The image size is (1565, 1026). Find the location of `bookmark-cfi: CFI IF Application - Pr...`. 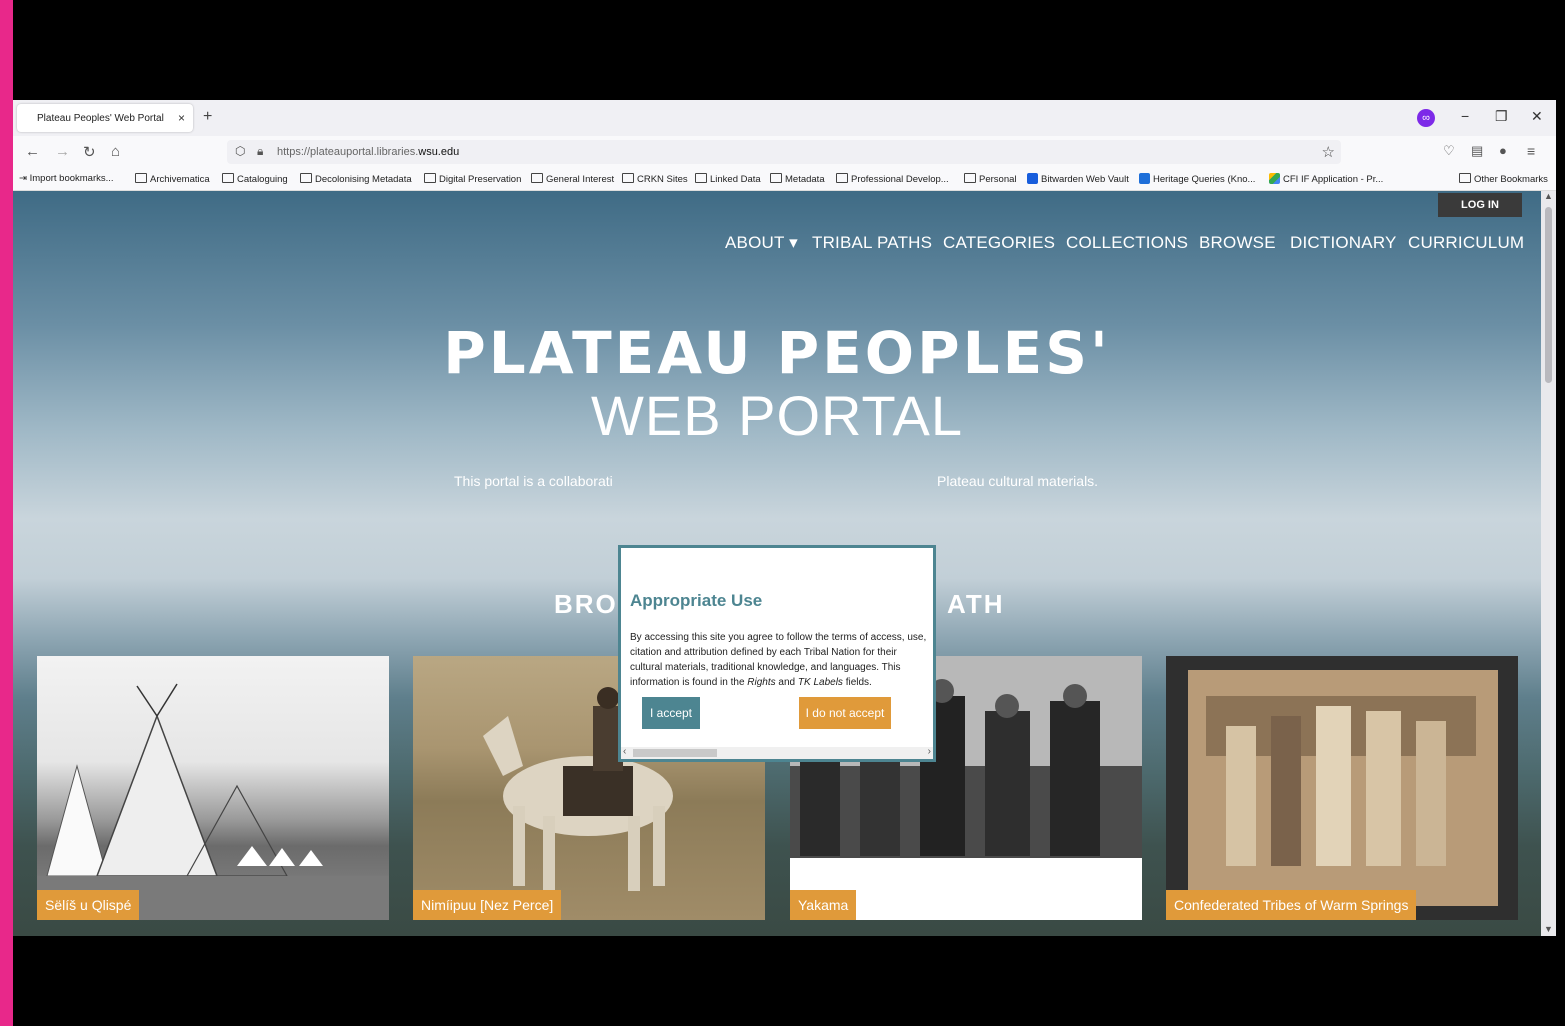

bookmark-cfi: CFI IF Application - Pr... is located at coordinates (1326, 179).